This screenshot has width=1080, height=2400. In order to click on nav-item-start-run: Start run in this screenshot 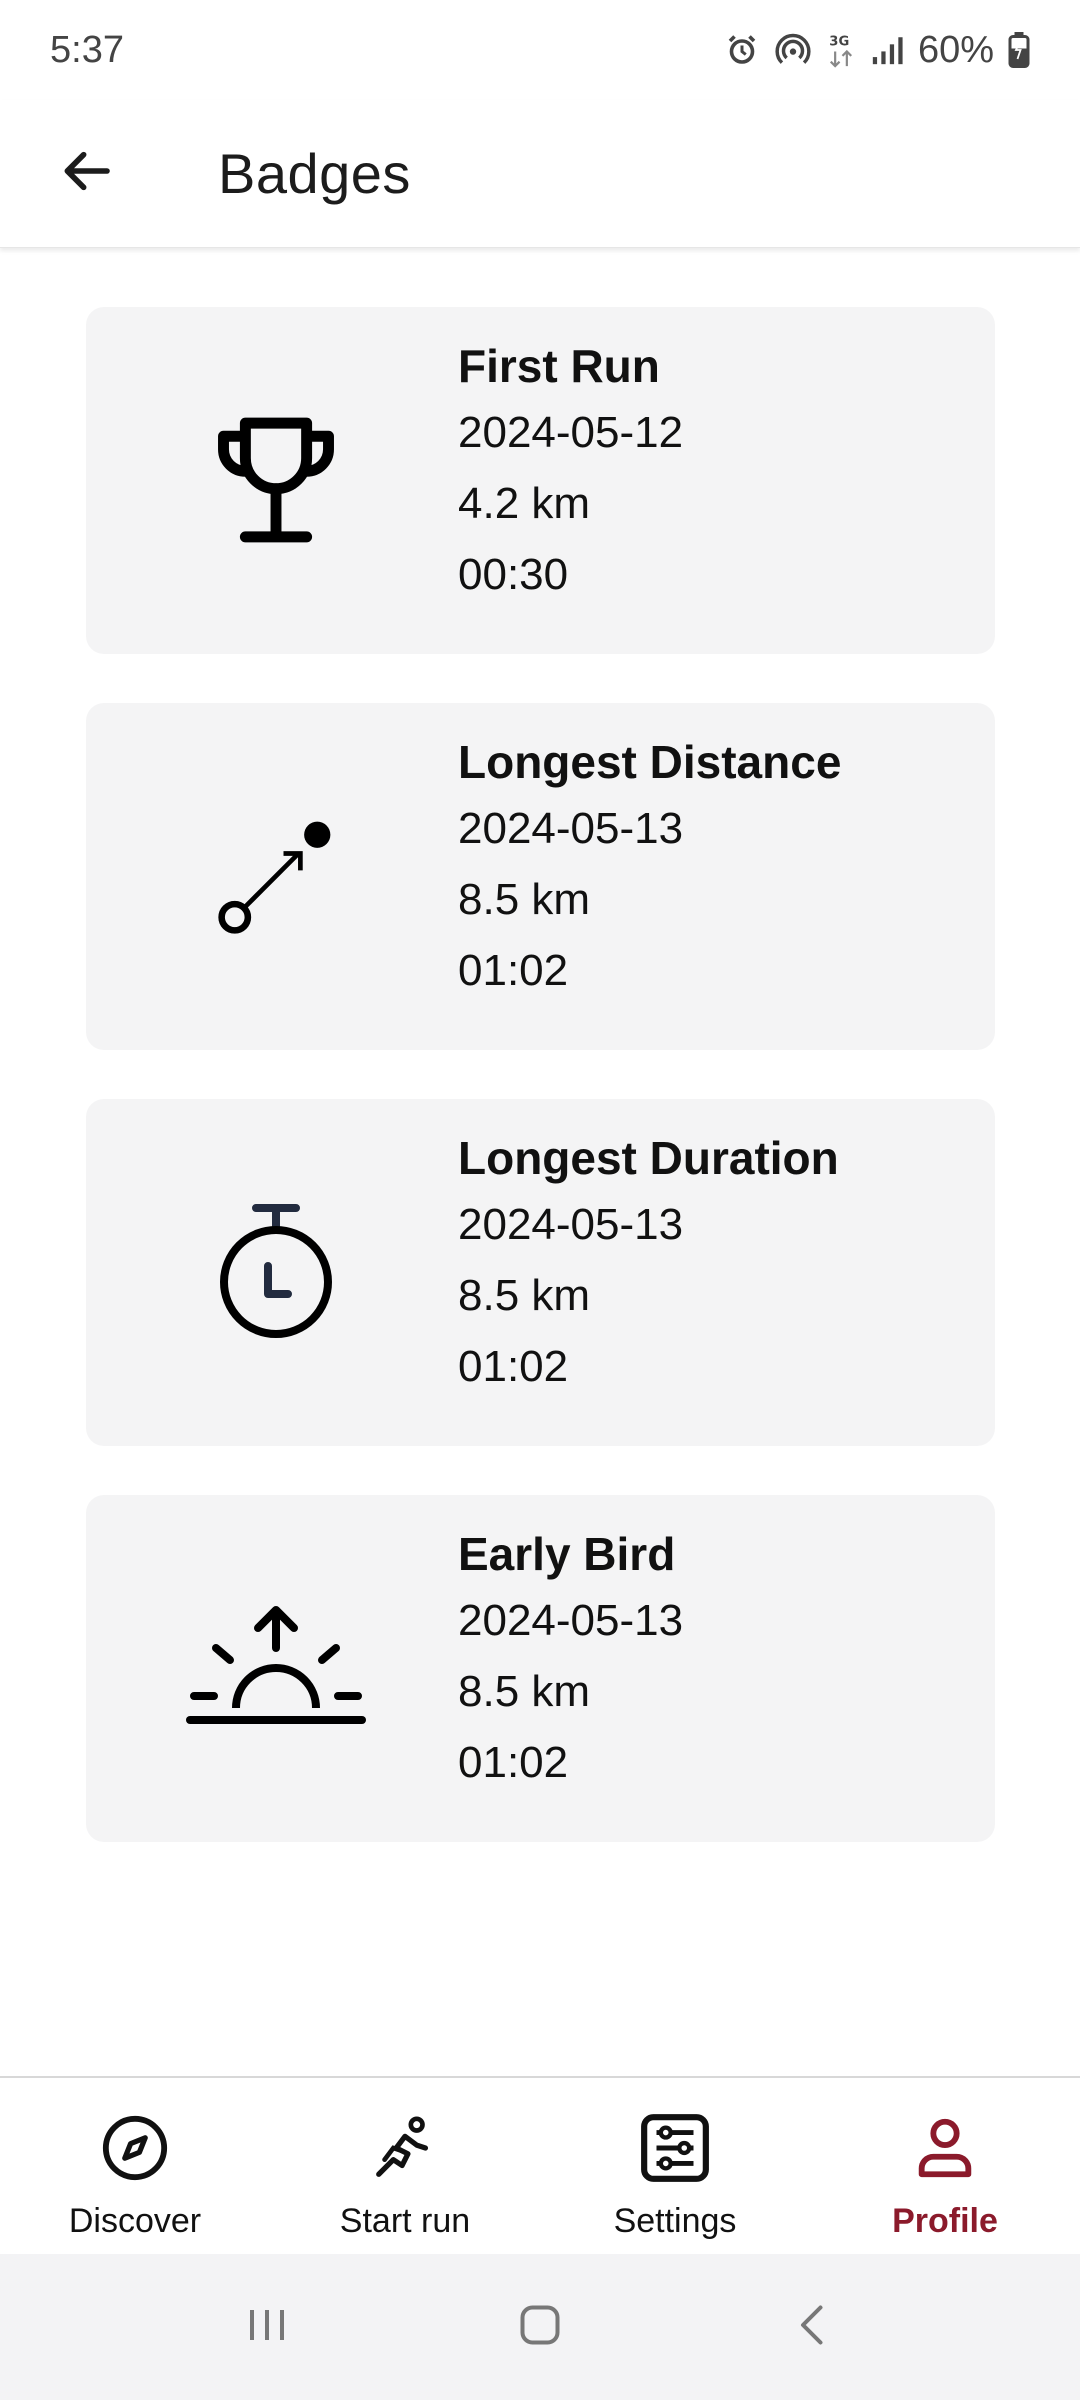, I will do `click(405, 2166)`.